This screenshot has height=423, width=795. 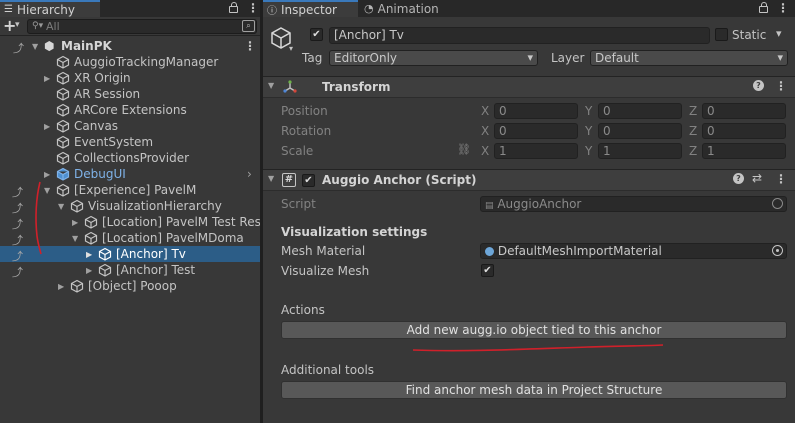 I want to click on search-input: ⚲▾ All, so click(x=142, y=26).